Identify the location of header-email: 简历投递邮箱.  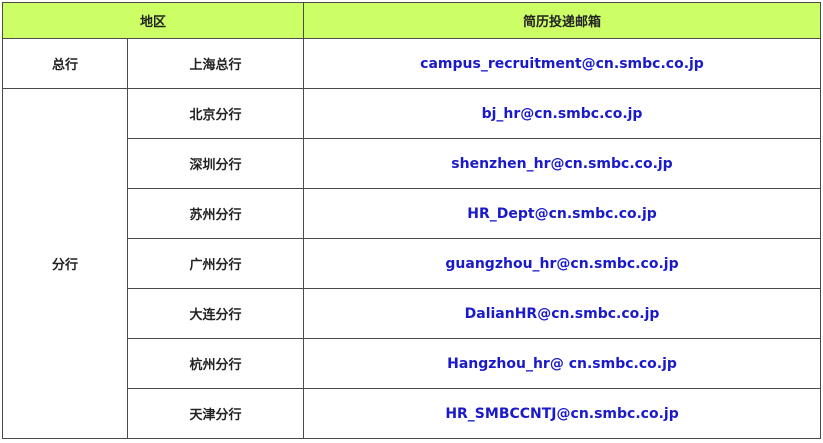
(562, 20).